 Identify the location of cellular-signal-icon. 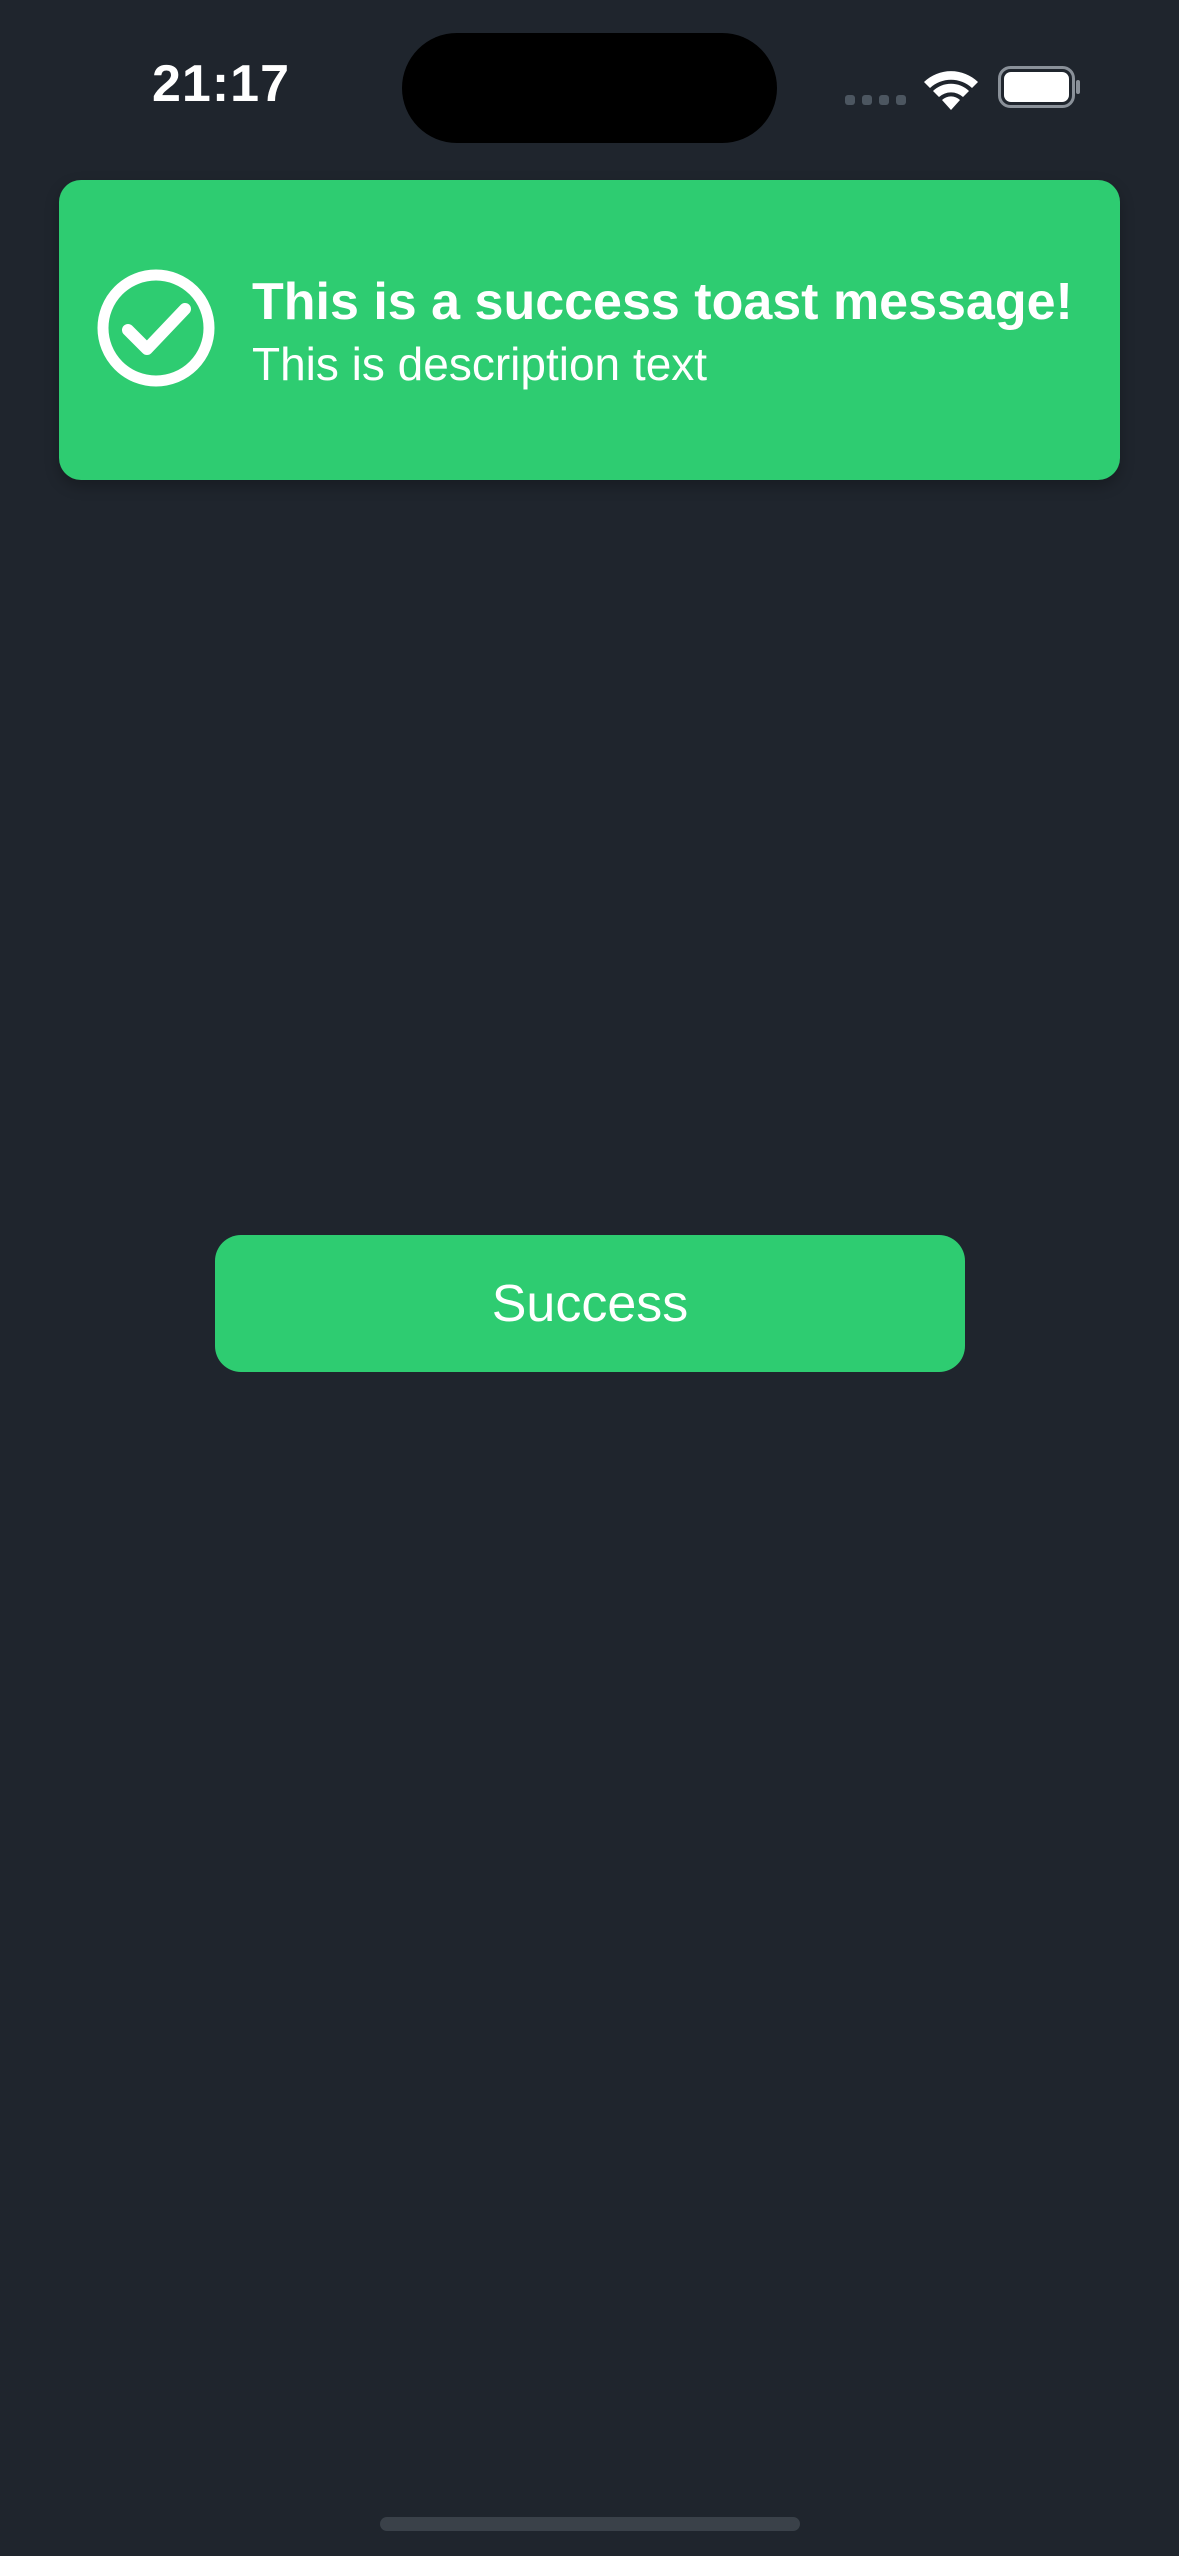
(875, 100).